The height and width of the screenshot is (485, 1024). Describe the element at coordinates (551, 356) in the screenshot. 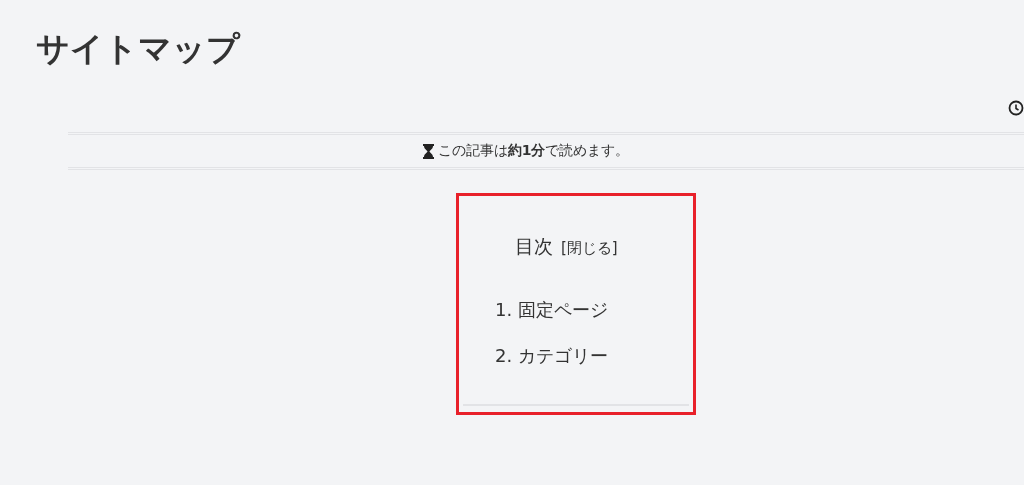

I see `toc-item-link: 2. カテゴリー` at that location.